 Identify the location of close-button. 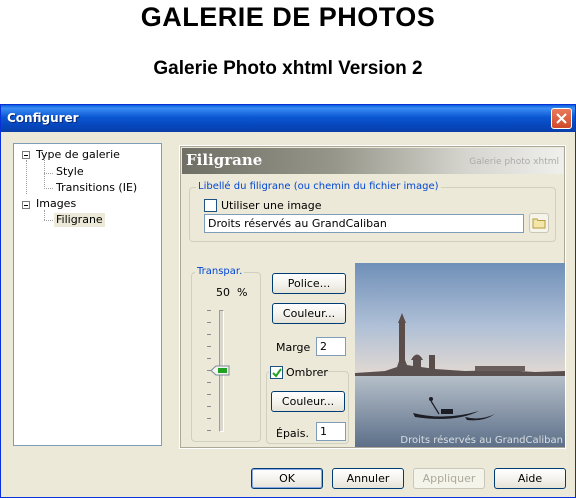
(561, 118).